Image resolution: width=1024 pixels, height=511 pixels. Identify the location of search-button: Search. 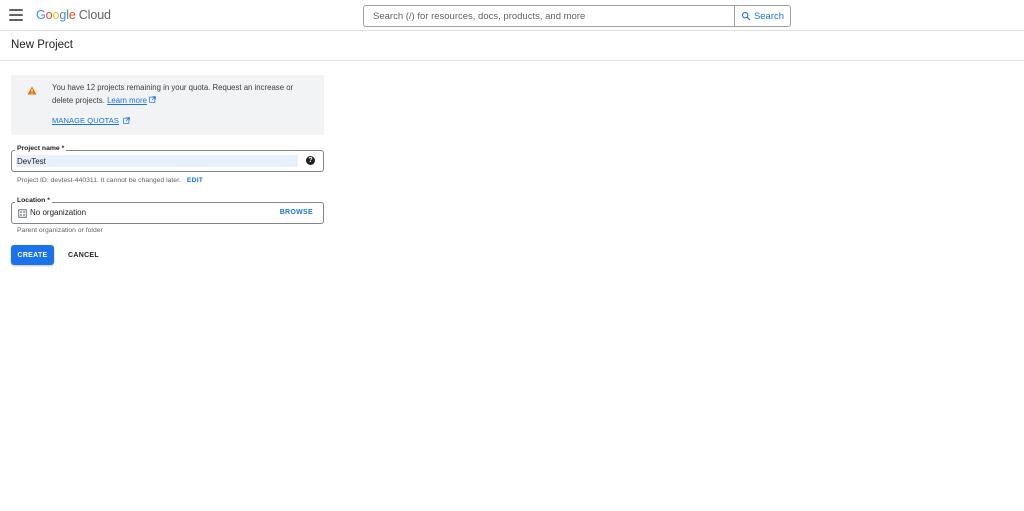
(762, 16).